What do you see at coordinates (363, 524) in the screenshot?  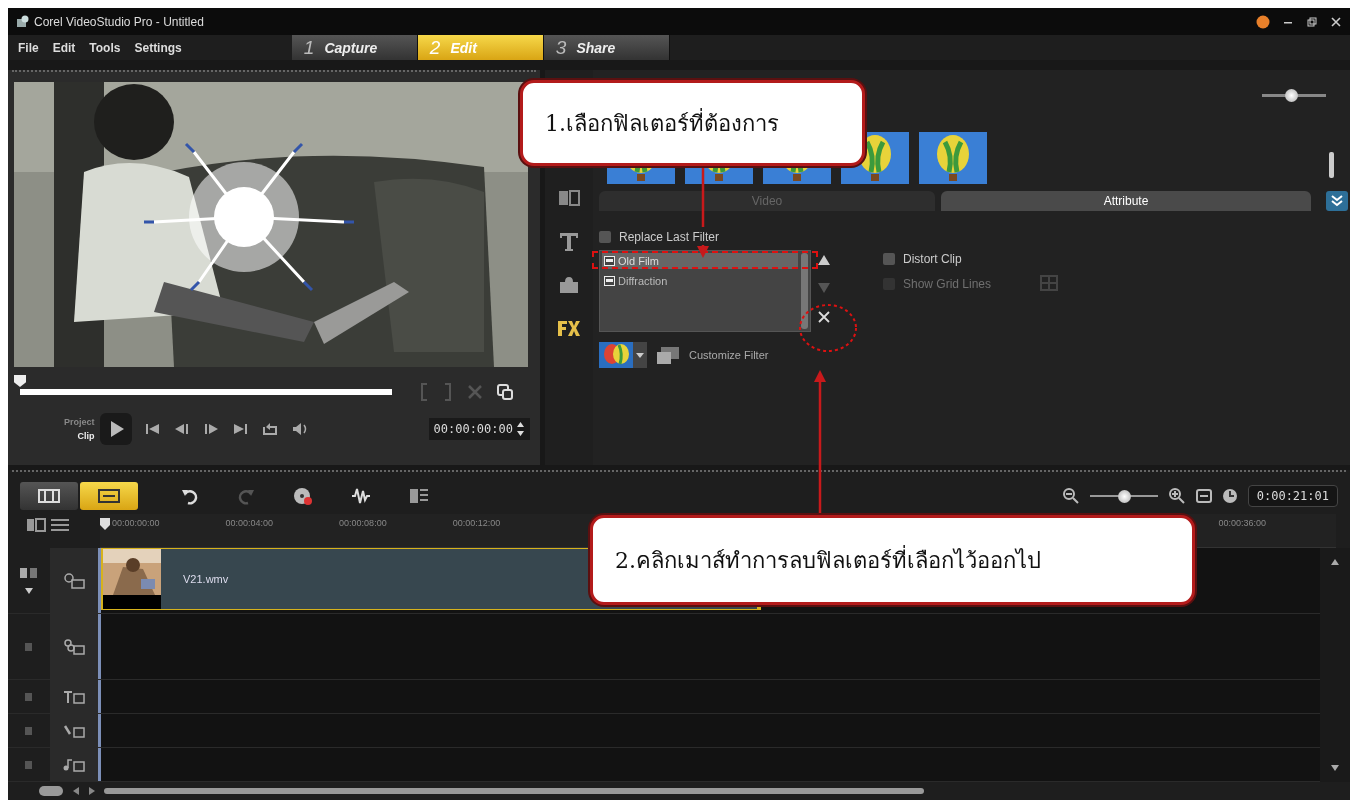 I see `ruler-label: 00:00:08:00` at bounding box center [363, 524].